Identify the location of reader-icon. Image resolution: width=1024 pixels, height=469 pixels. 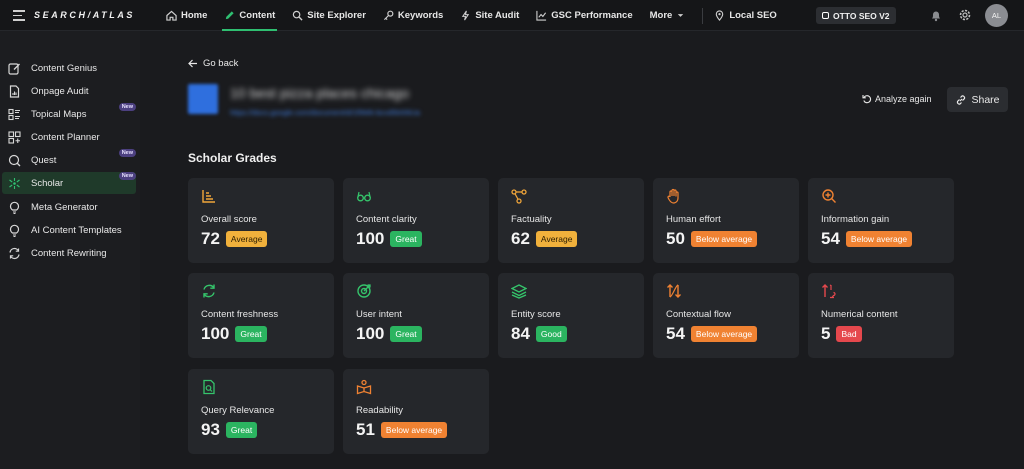
(364, 387).